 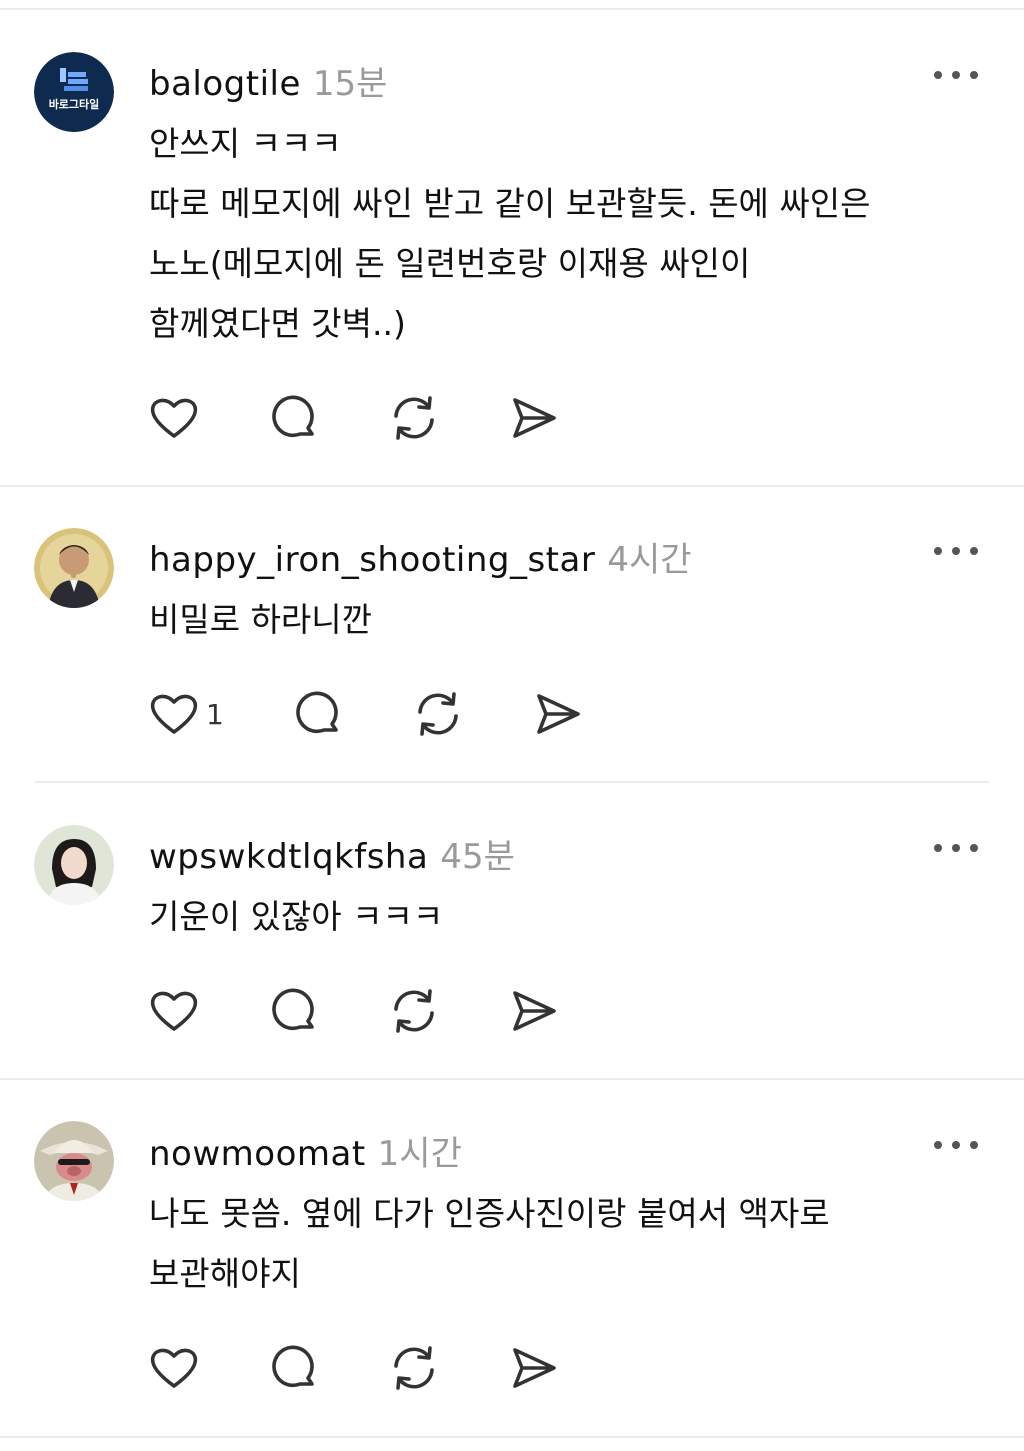 I want to click on action-bar: 1, so click(x=366, y=714).